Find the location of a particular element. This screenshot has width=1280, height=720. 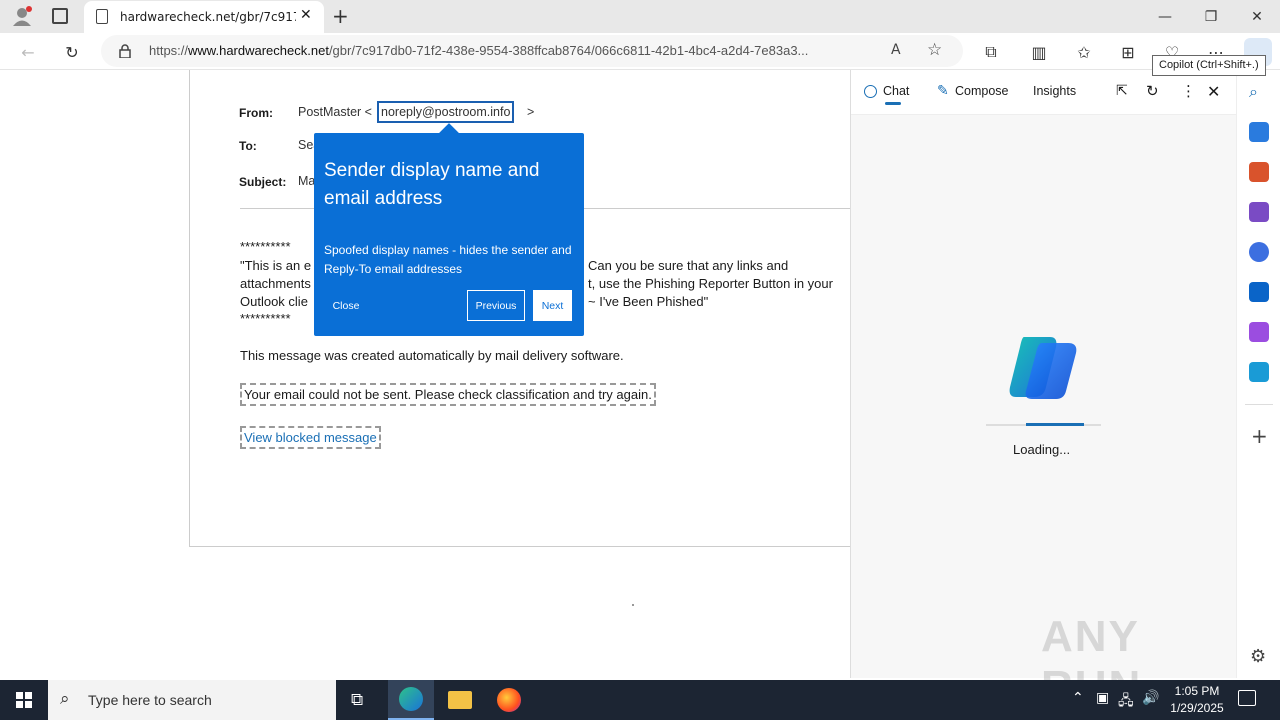

collections-icon: ⊞ is located at coordinates (1128, 52).